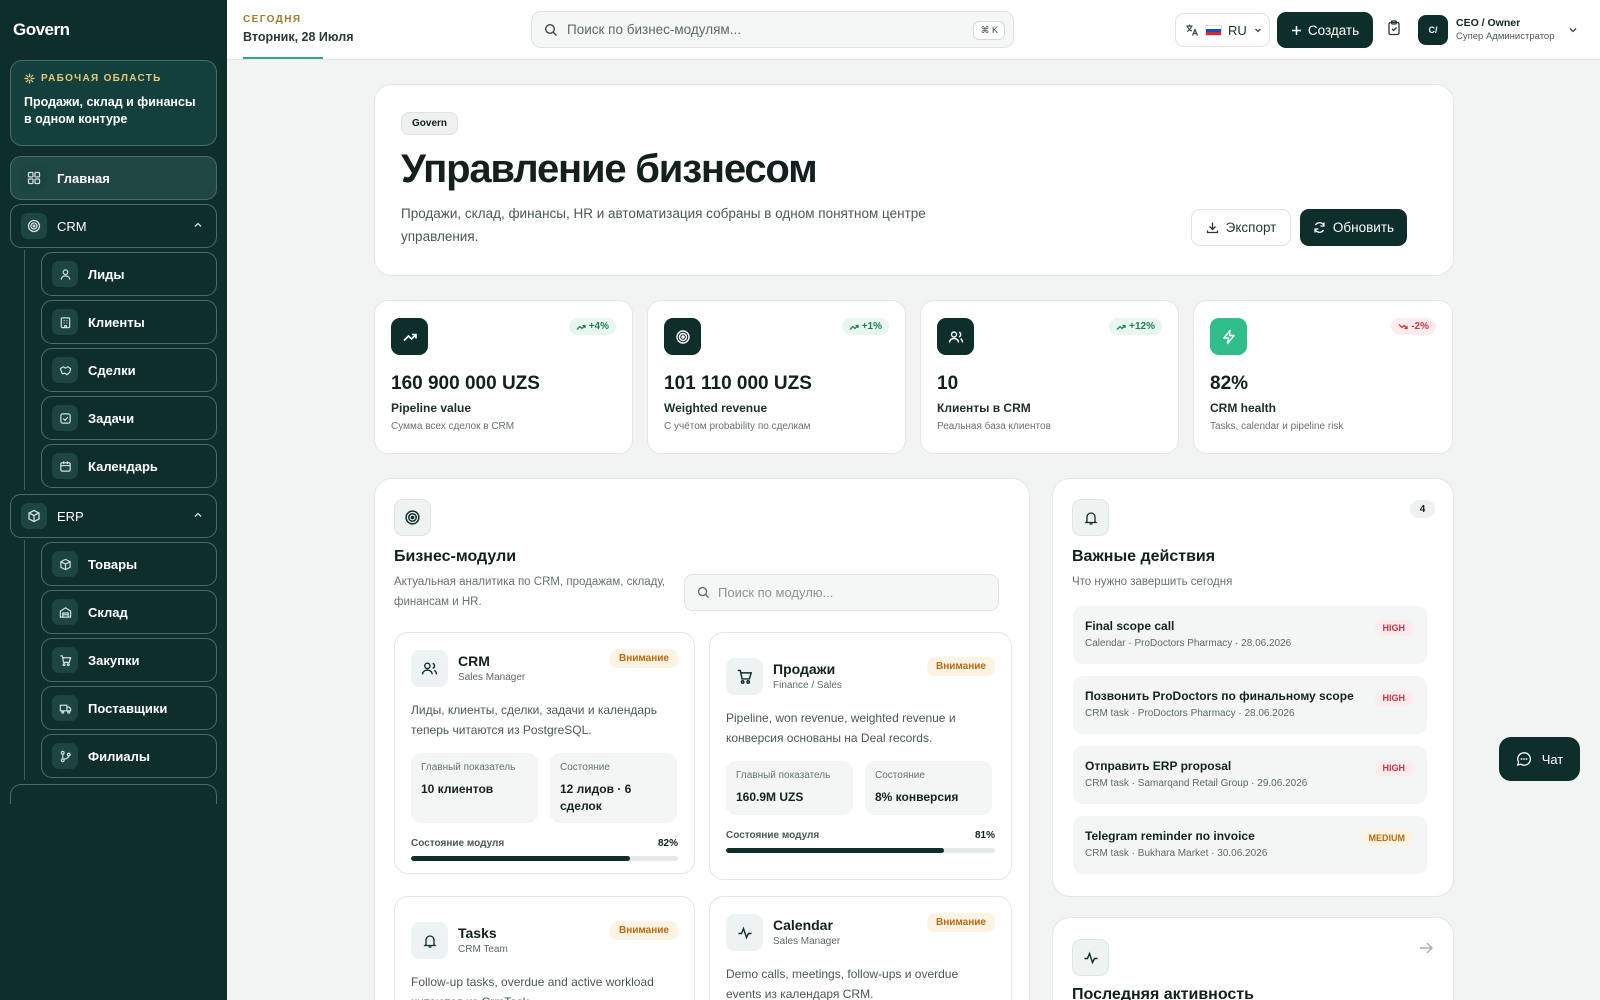 The width and height of the screenshot is (1600, 1000). What do you see at coordinates (129, 660) in the screenshot?
I see `sidebar-item-purchases: Закупки` at bounding box center [129, 660].